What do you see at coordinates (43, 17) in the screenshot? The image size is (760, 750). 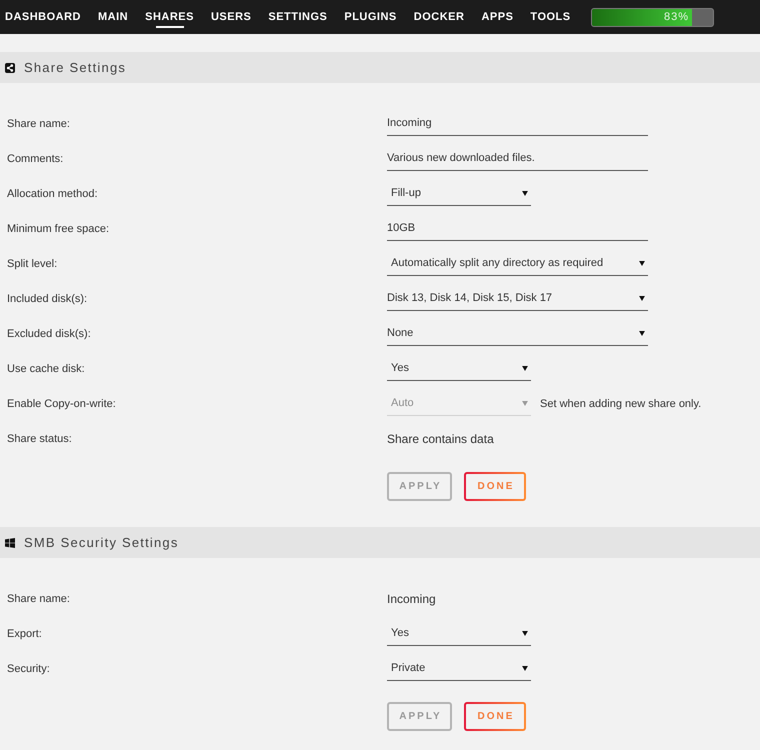 I see `nav-tab: DASHBOARD` at bounding box center [43, 17].